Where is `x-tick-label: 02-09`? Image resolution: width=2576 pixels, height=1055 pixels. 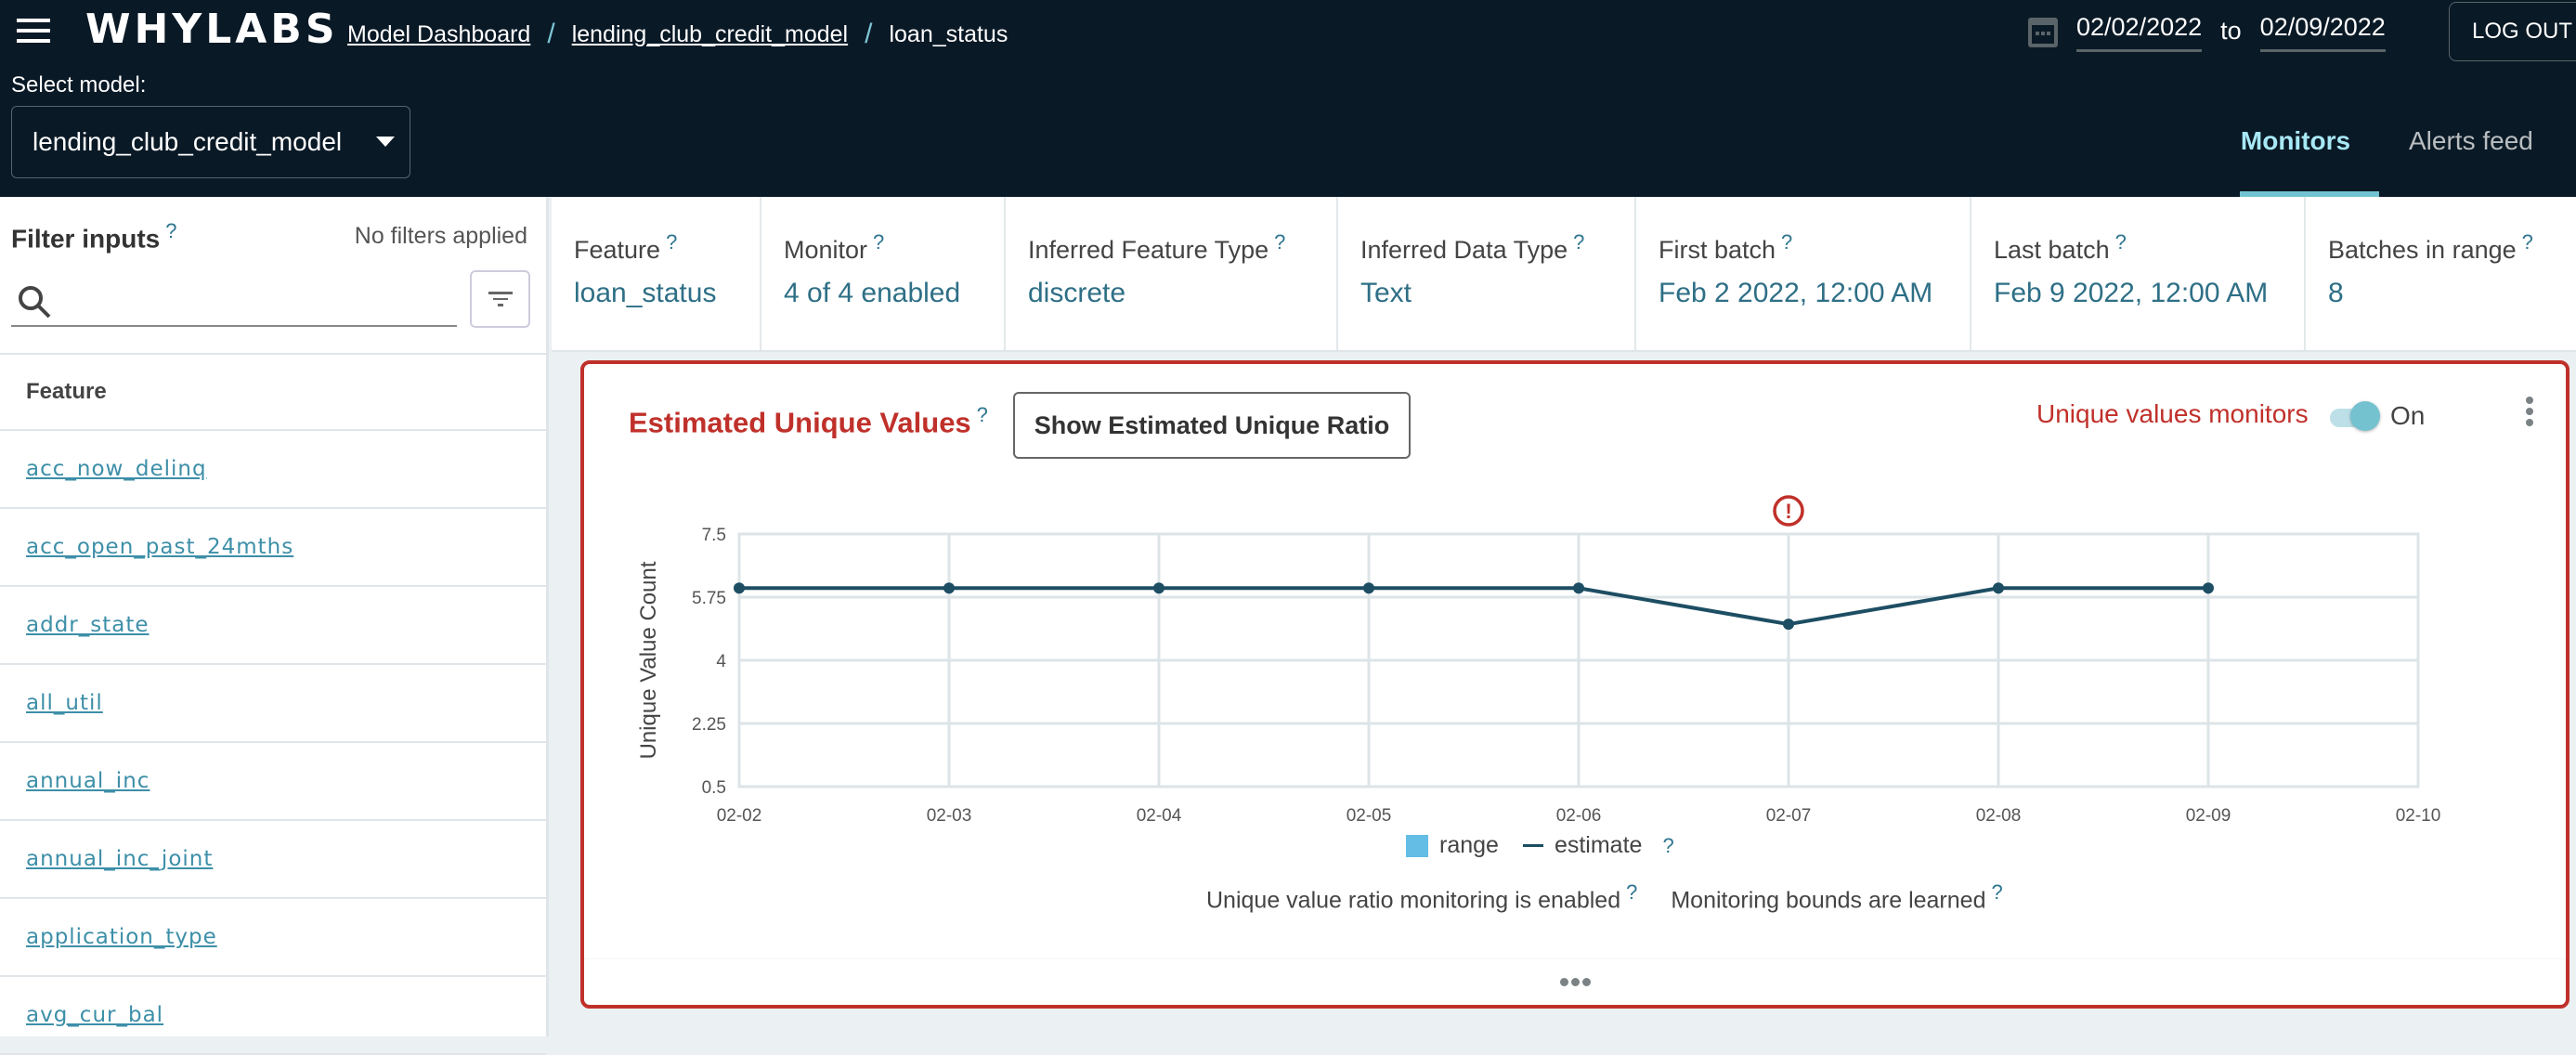
x-tick-label: 02-09 is located at coordinates (2208, 816).